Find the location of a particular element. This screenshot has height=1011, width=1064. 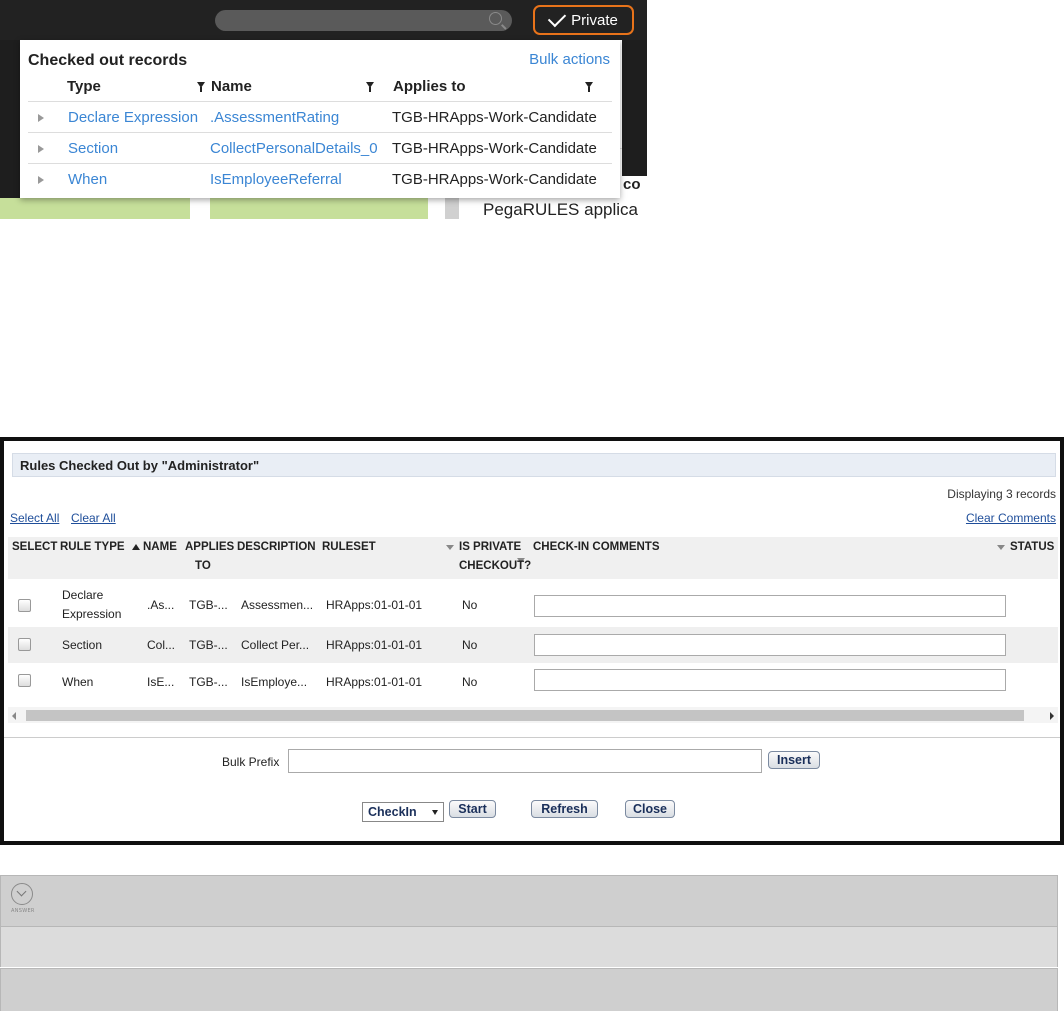

select-all-link: Select All is located at coordinates (34, 518).